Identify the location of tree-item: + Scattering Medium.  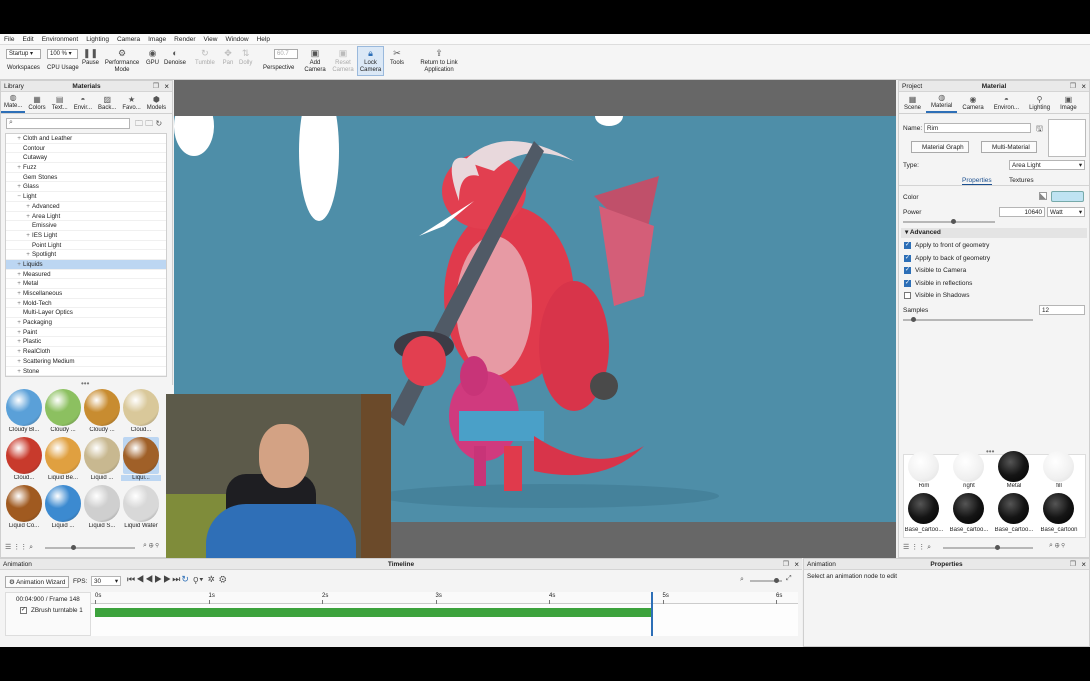
(86, 362).